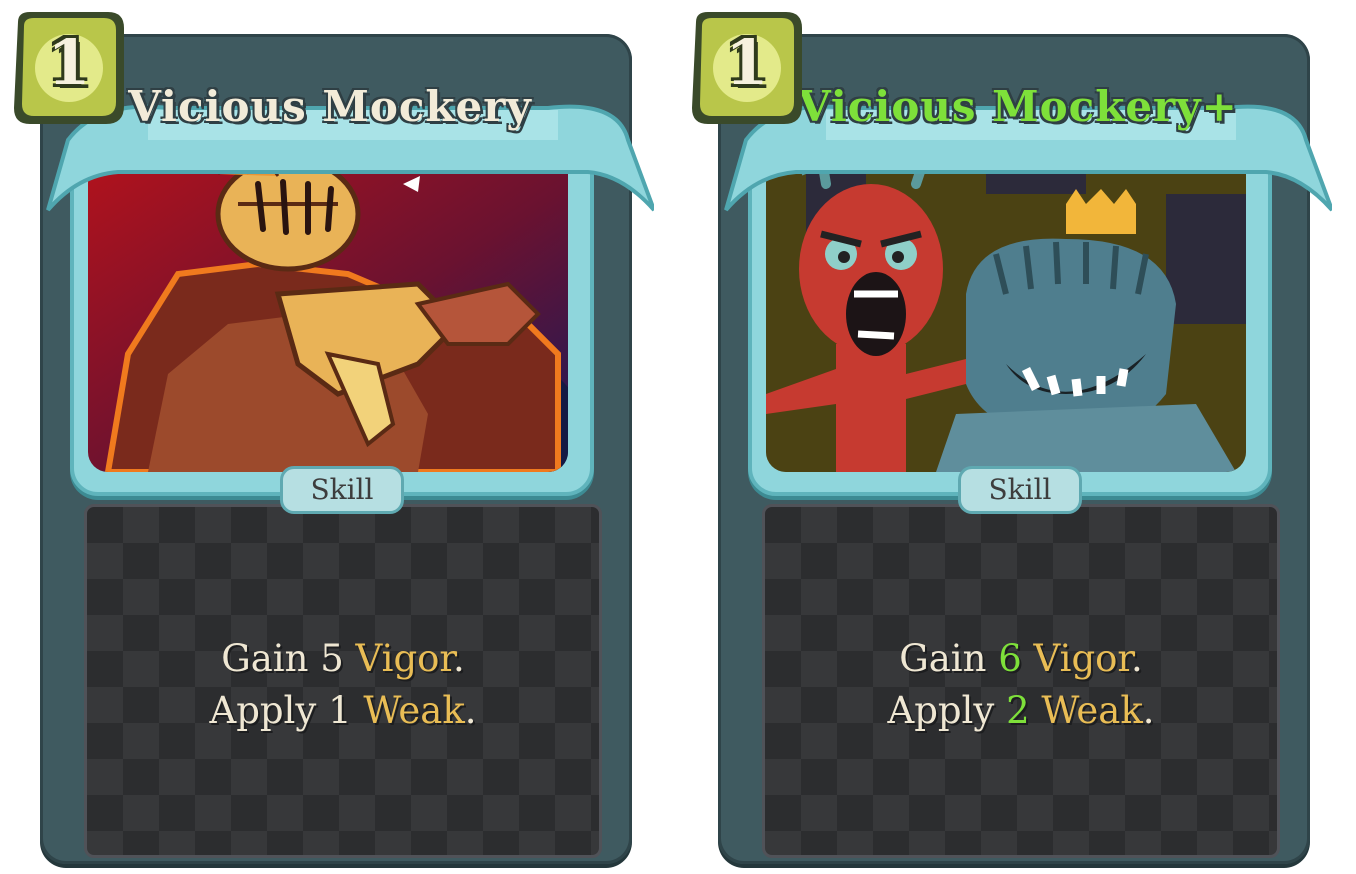 The width and height of the screenshot is (1356, 874). What do you see at coordinates (1018, 106) in the screenshot?
I see `card-title: Vicious Mockery+` at bounding box center [1018, 106].